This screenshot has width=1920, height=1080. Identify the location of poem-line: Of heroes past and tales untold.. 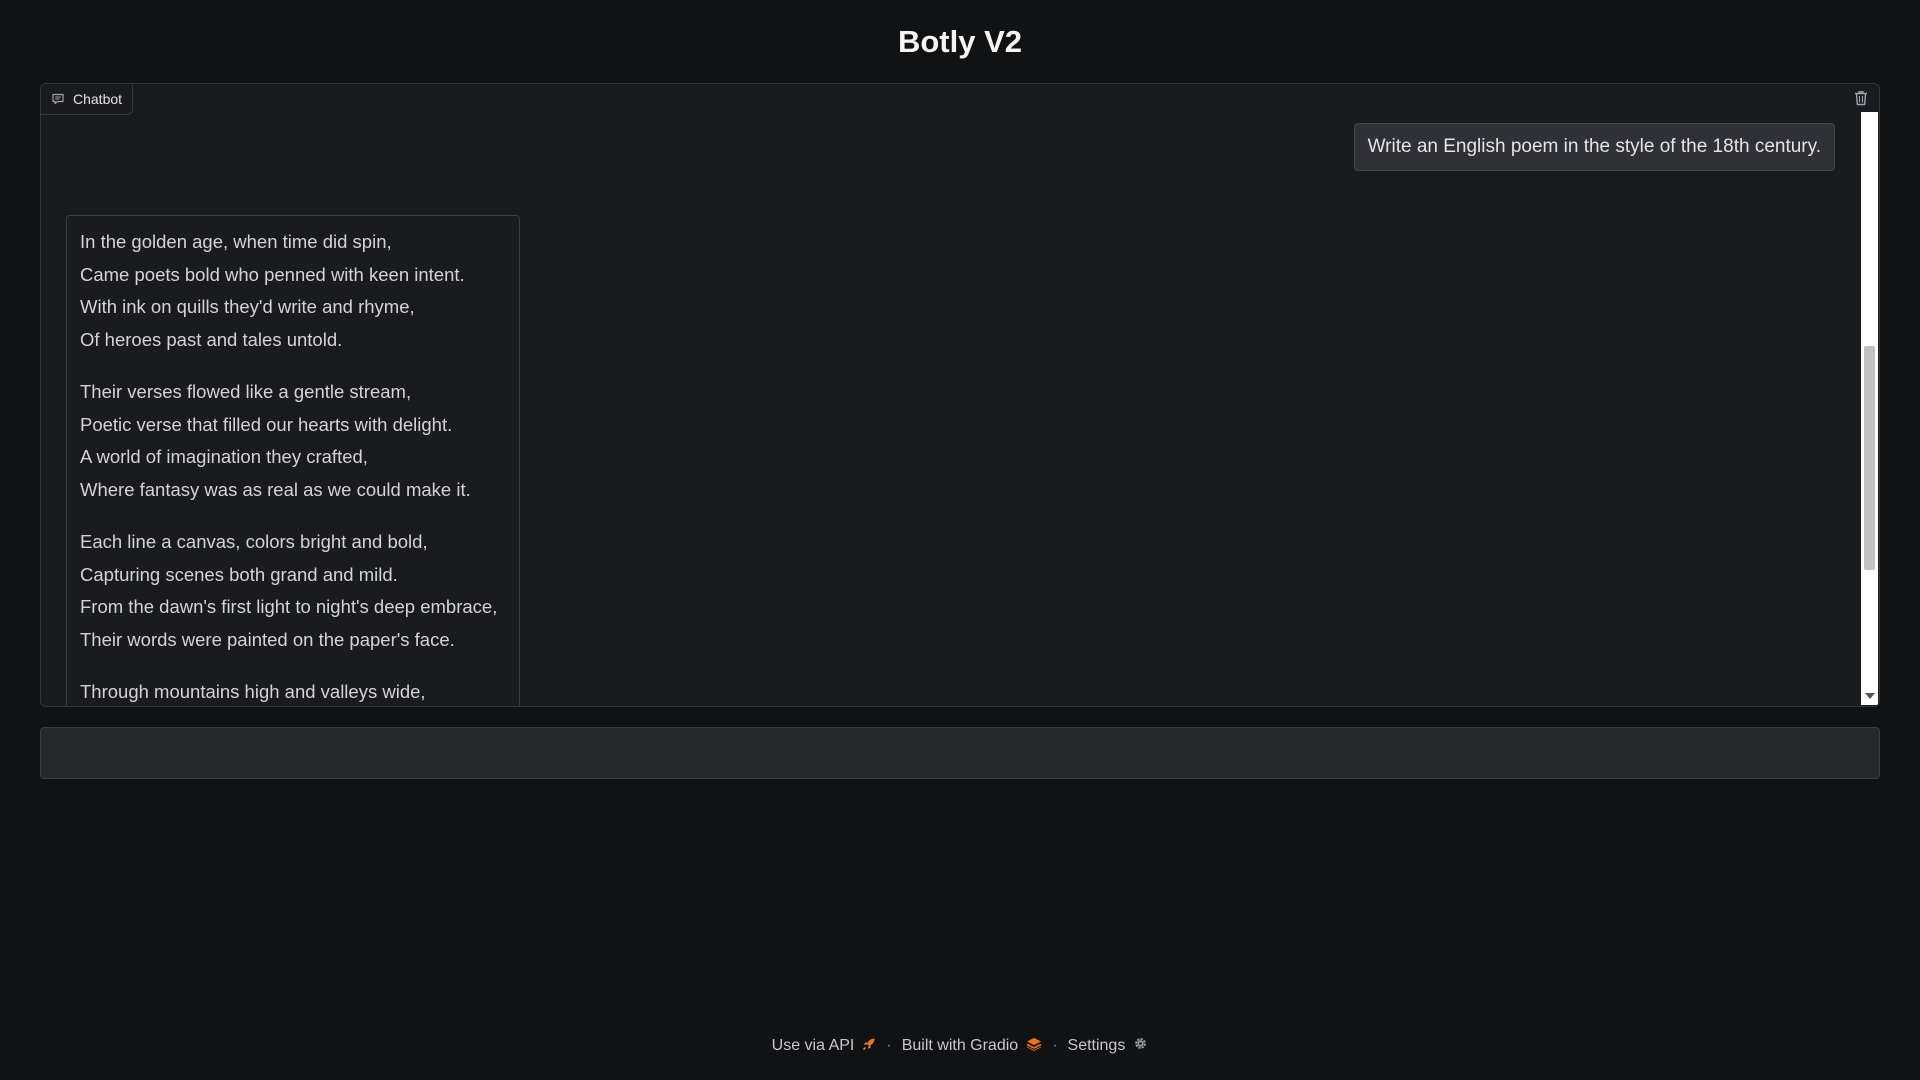
(211, 339).